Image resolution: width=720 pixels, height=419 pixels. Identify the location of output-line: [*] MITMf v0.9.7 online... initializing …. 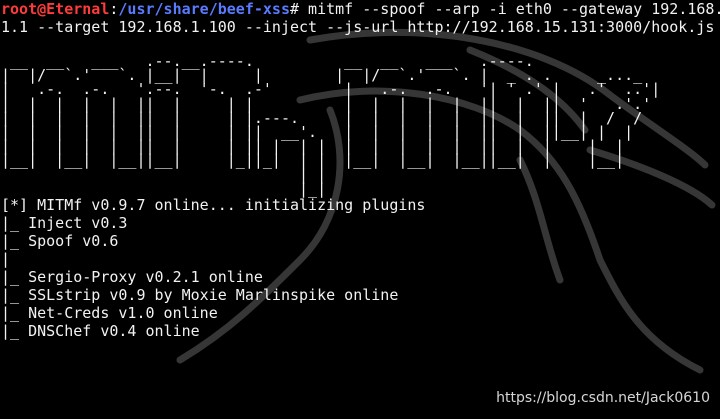
(213, 205).